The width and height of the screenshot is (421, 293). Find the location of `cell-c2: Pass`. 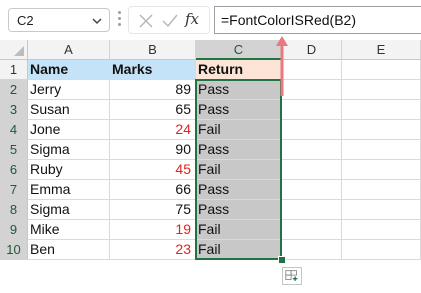

cell-c2: Pass is located at coordinates (239, 90).